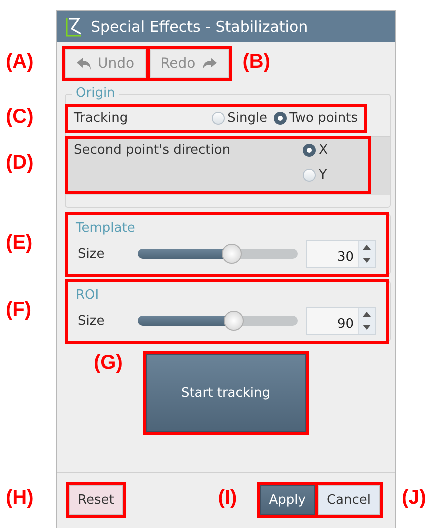 The height and width of the screenshot is (528, 435). What do you see at coordinates (19, 243) in the screenshot?
I see `annotation-label: (E)` at bounding box center [19, 243].